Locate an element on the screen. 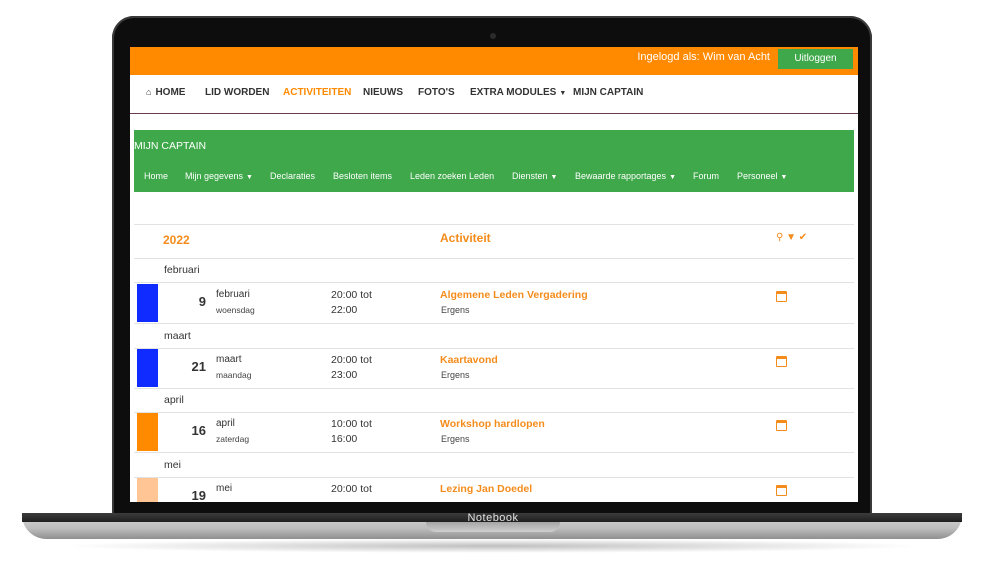 The height and width of the screenshot is (584, 986). event-title: Workshop hardlopen is located at coordinates (492, 424).